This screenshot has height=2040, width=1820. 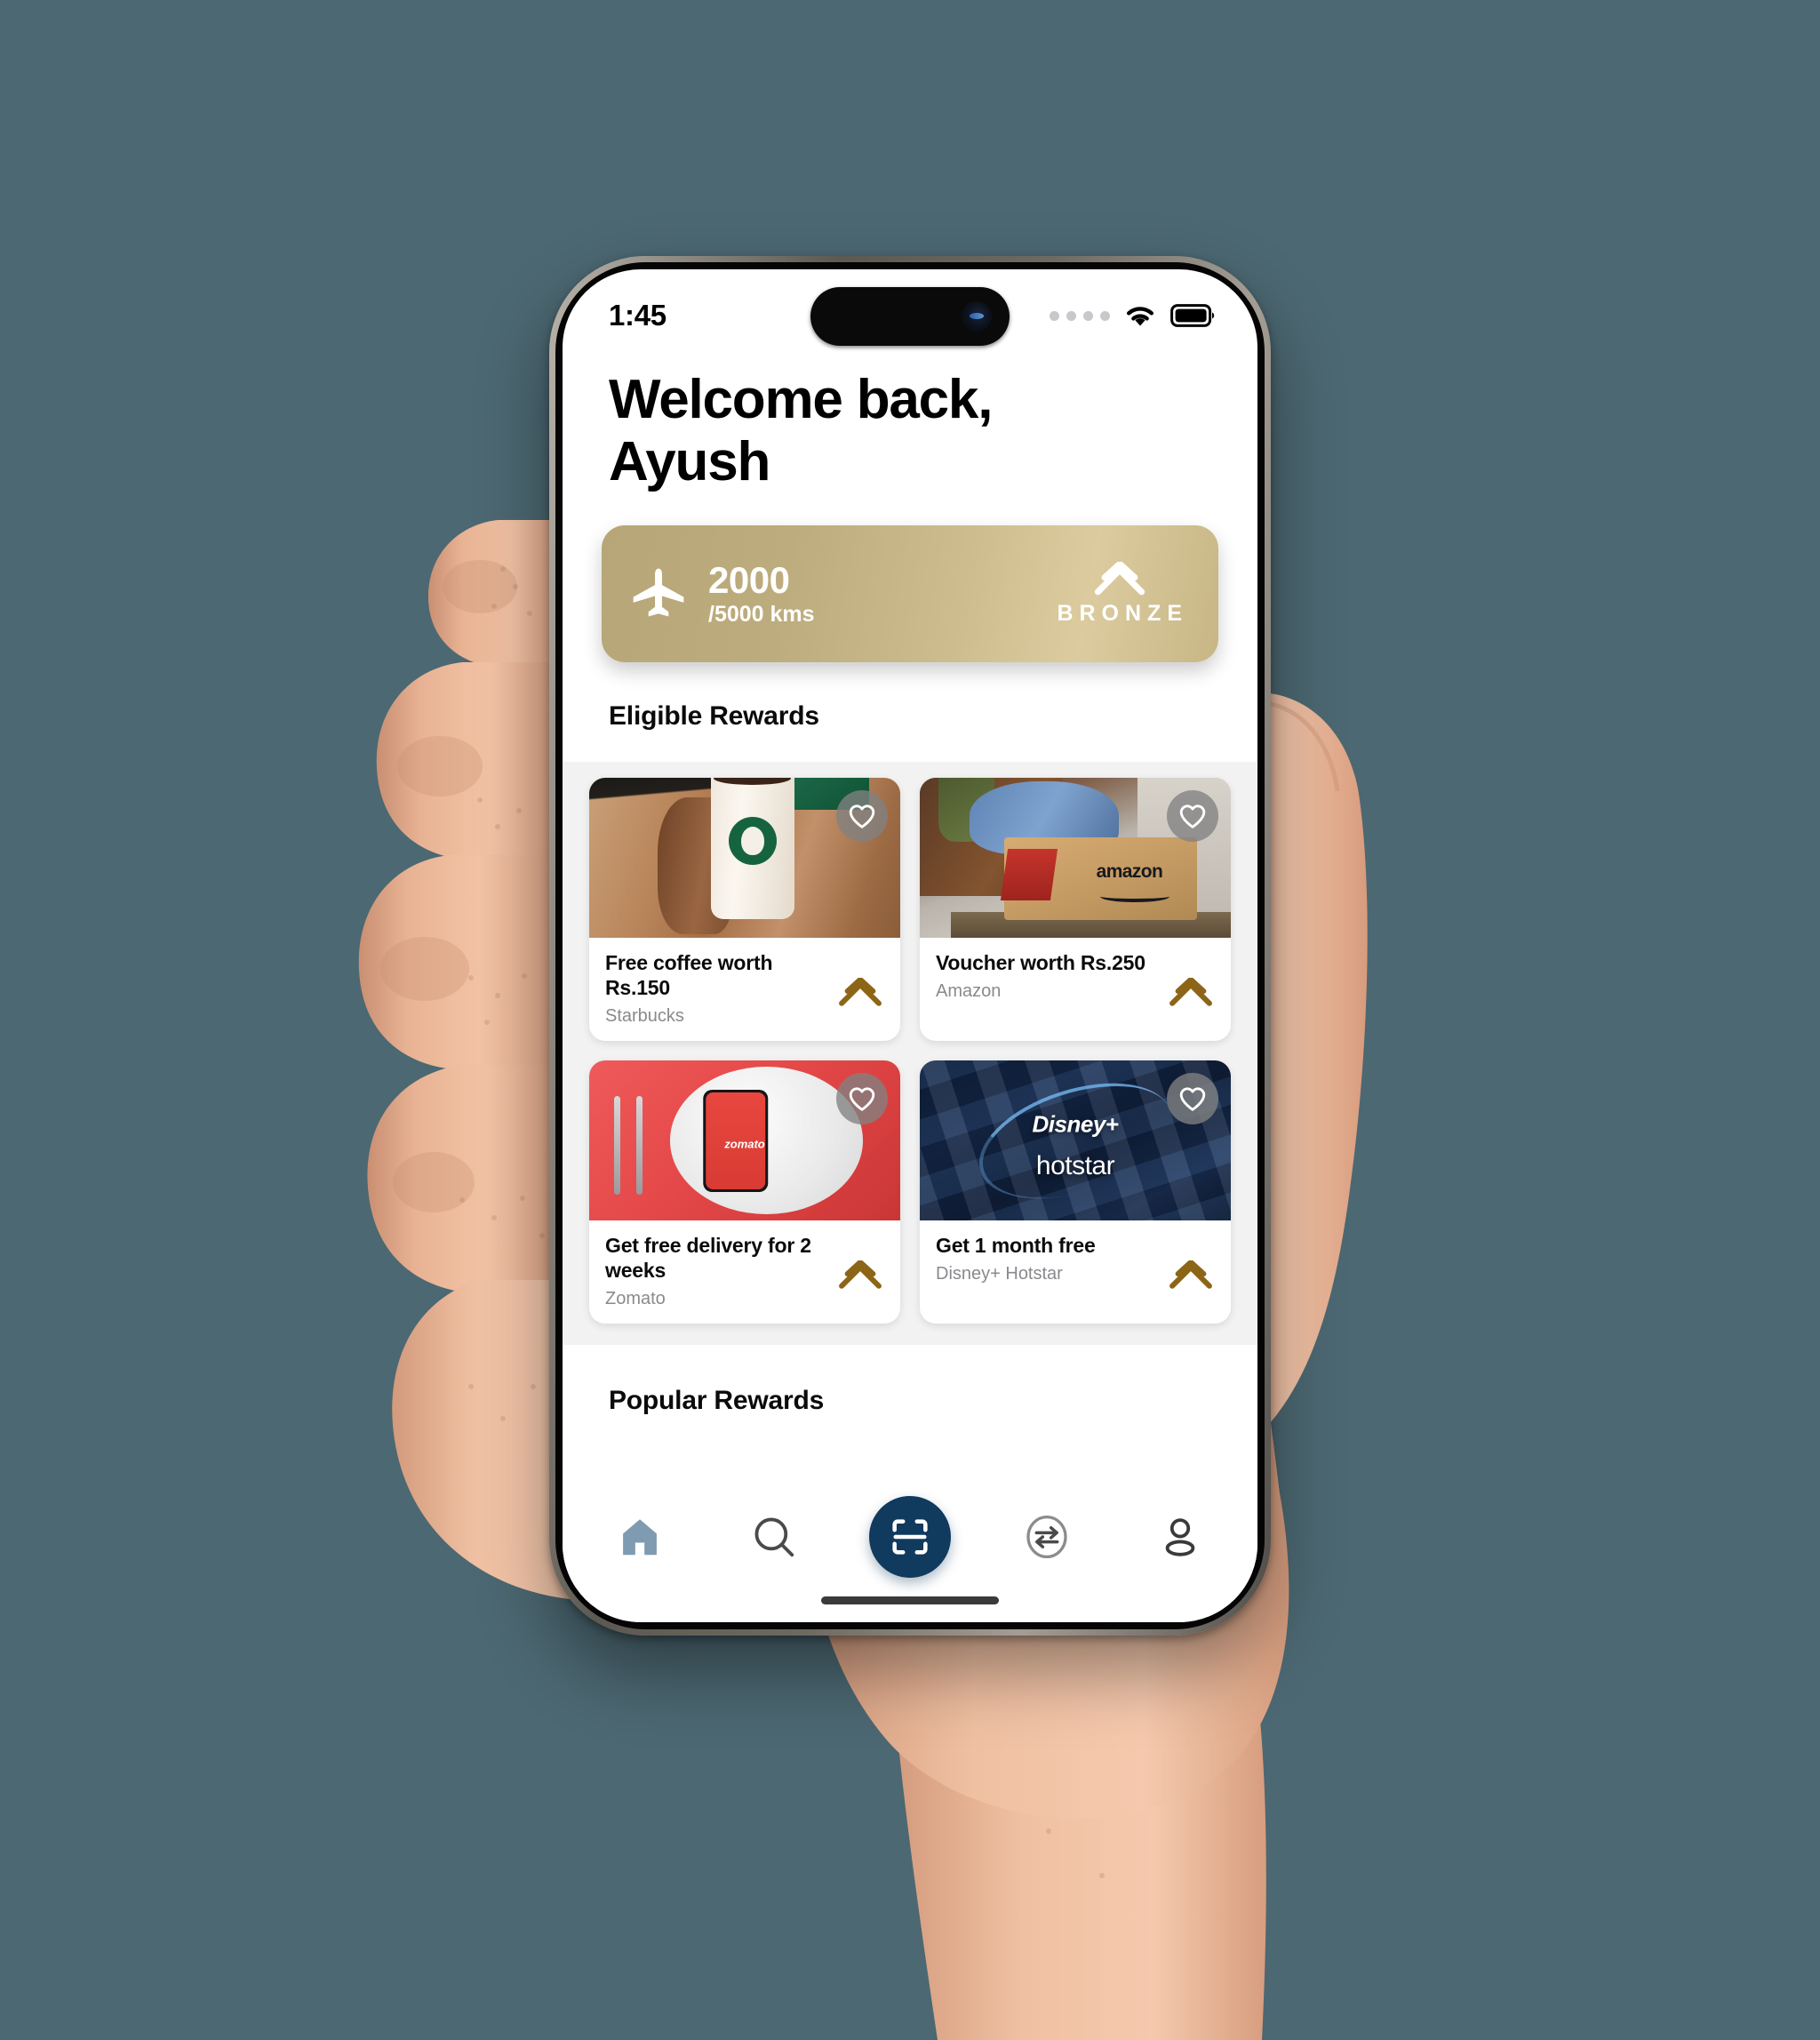 What do you see at coordinates (749, 579) in the screenshot?
I see `tier-kms-earned: 2000` at bounding box center [749, 579].